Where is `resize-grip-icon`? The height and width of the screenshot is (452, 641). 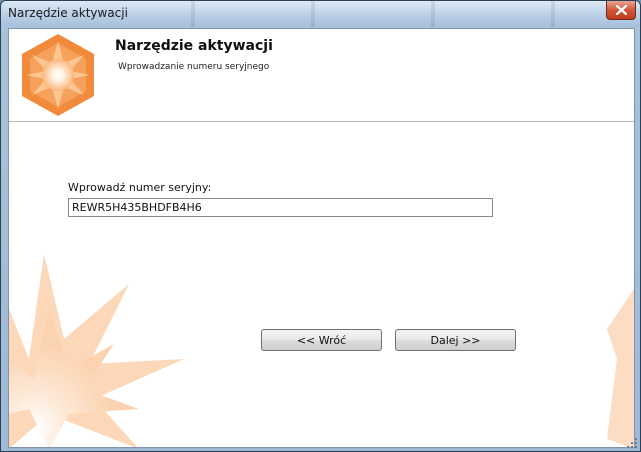
resize-grip-icon is located at coordinates (632, 443).